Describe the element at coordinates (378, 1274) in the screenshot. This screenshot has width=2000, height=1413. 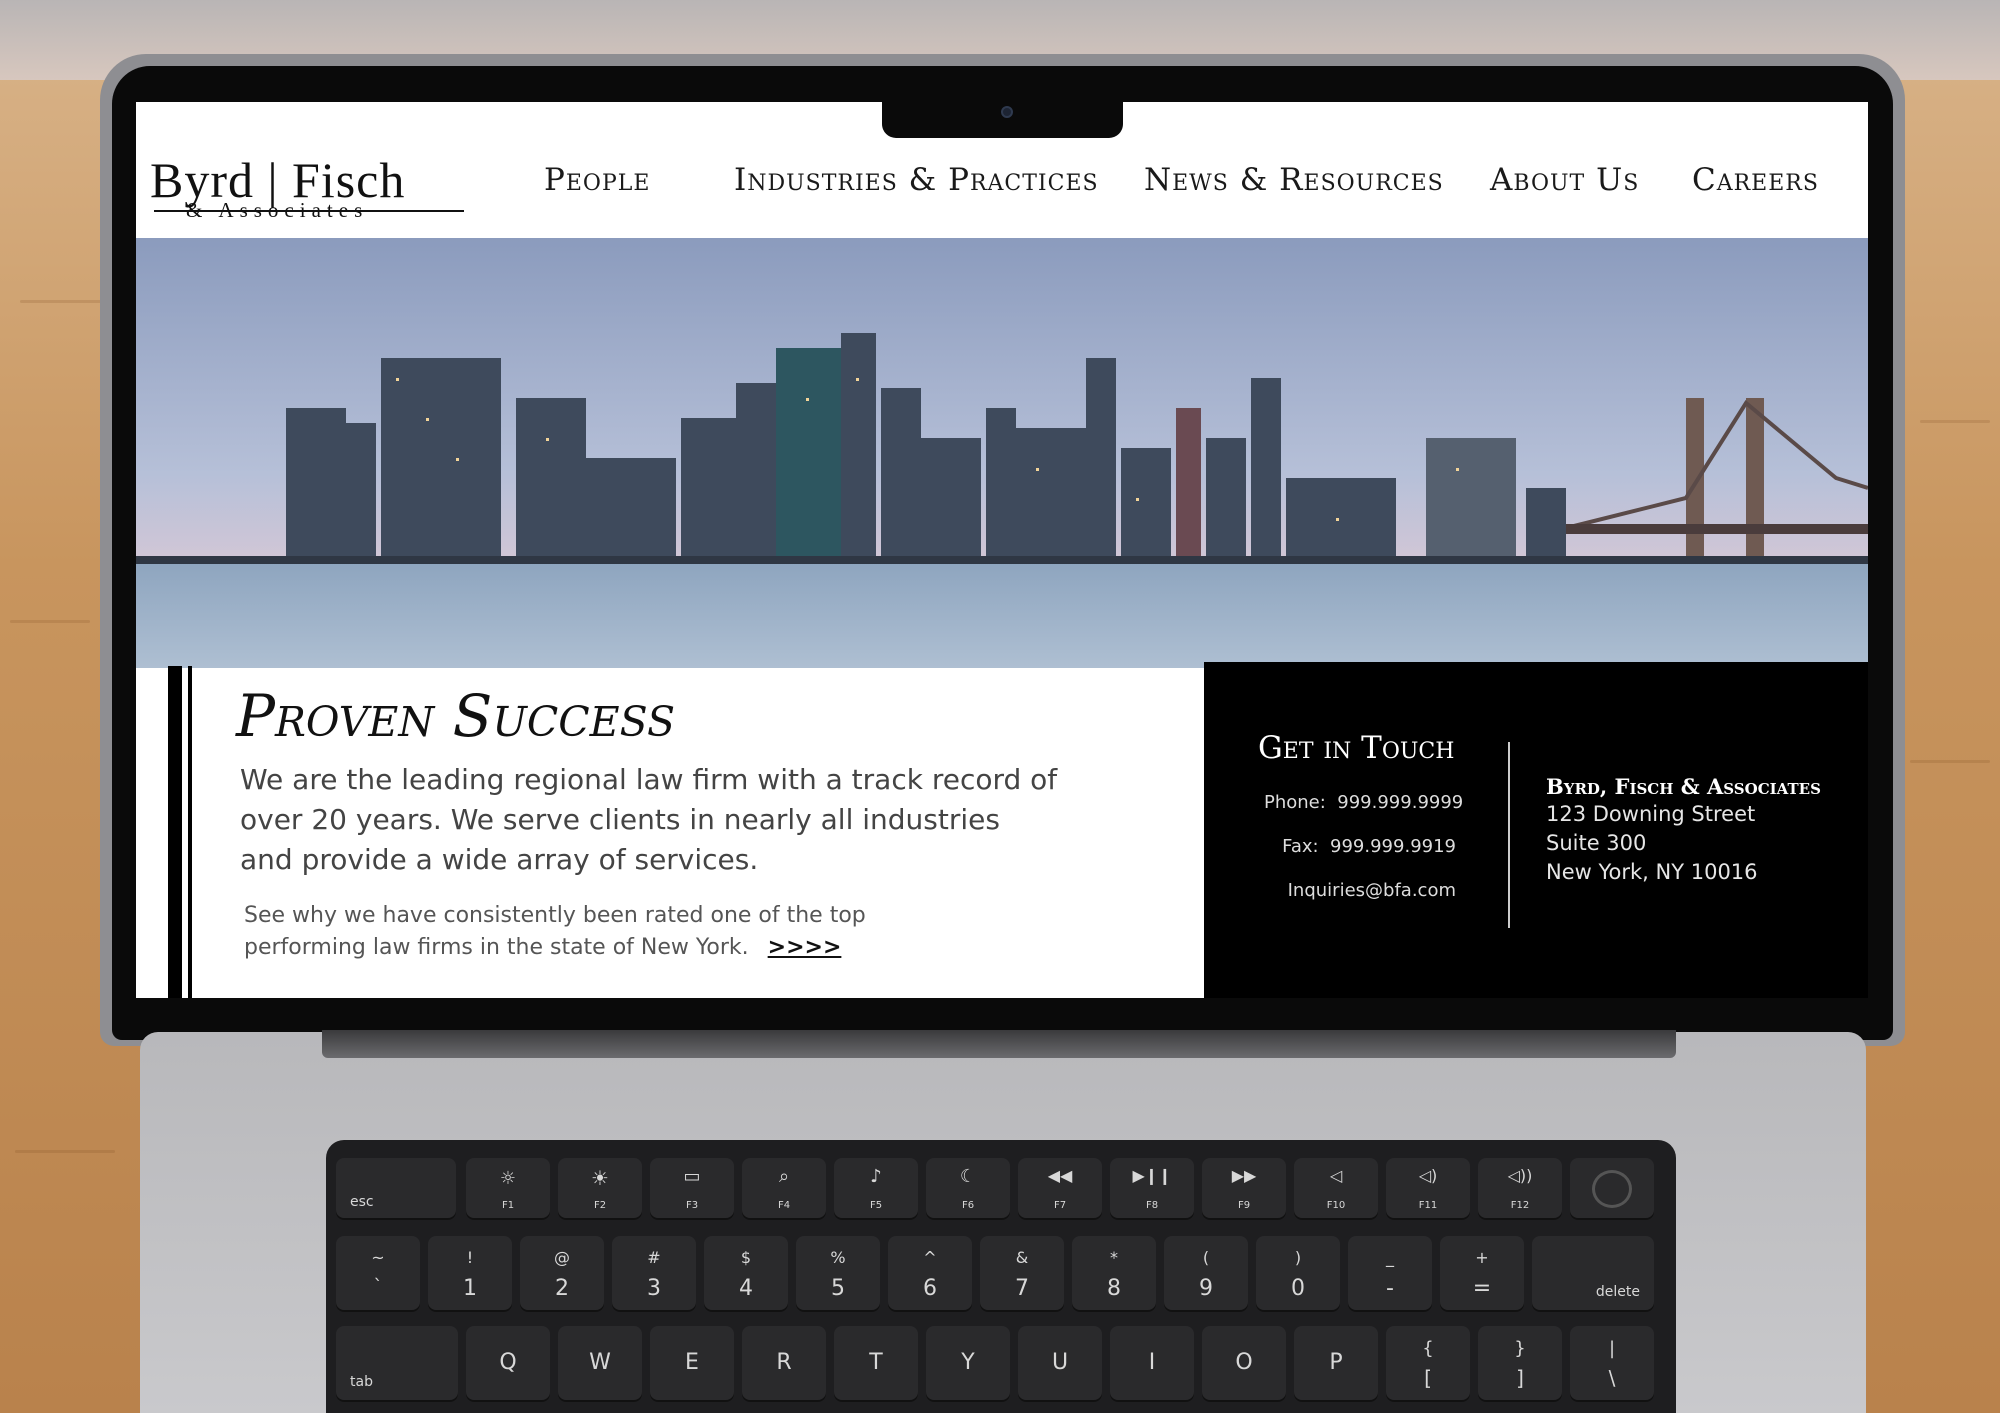
I see `key-backtick: ~ `` at that location.